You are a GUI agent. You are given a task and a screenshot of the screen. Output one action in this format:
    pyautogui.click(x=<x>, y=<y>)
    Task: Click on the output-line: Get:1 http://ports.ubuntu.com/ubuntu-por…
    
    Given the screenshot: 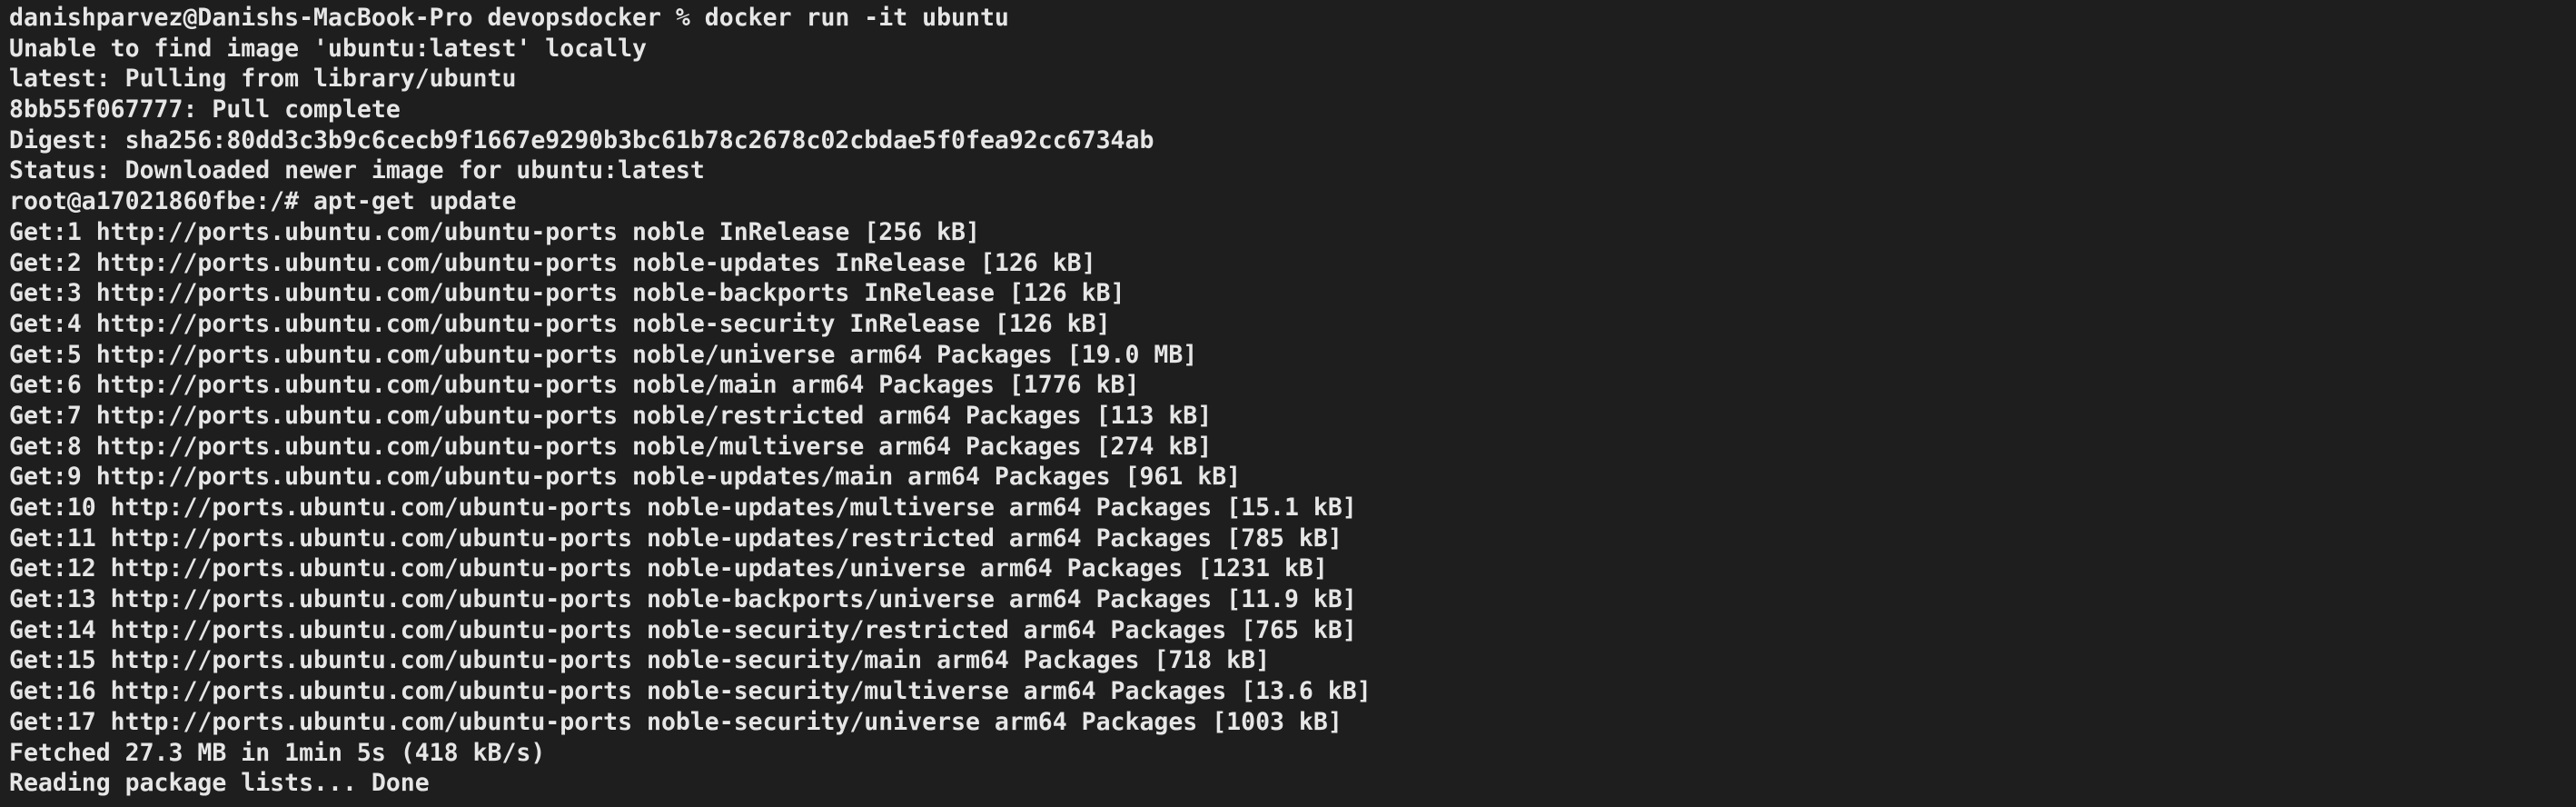 What is the action you would take?
    pyautogui.click(x=494, y=231)
    